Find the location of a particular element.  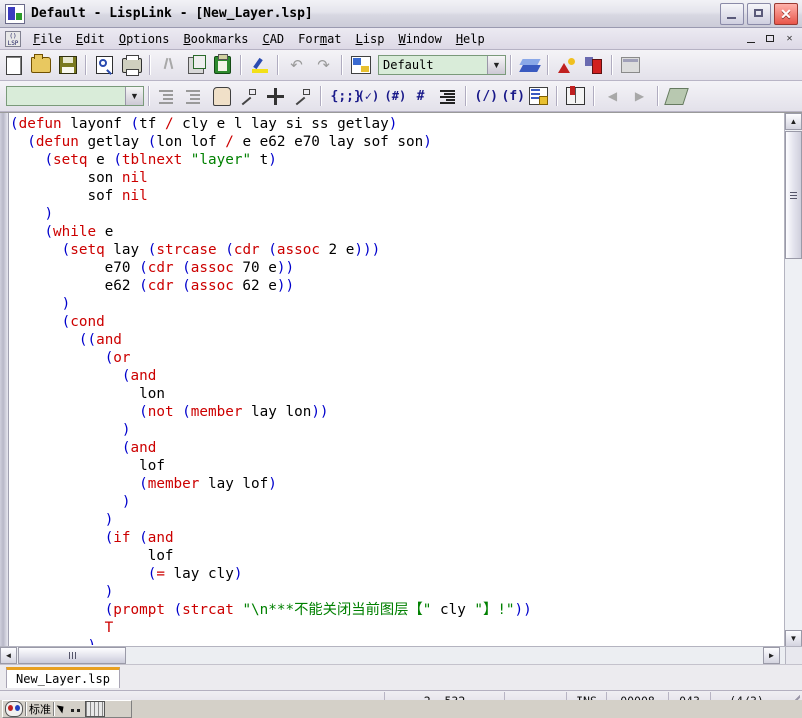

pan-hand-button is located at coordinates (221, 96).